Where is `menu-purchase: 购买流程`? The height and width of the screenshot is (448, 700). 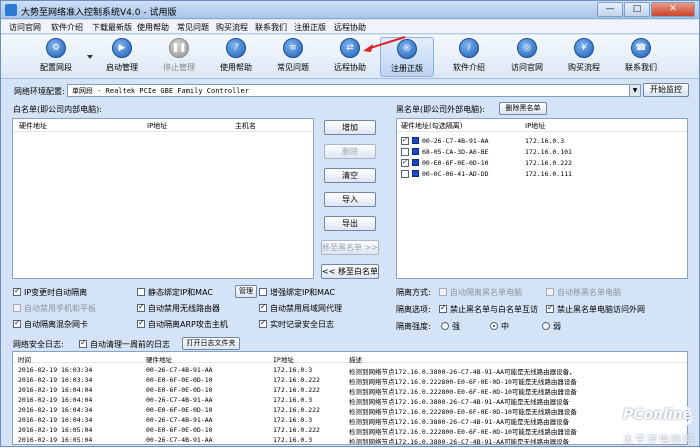
menu-purchase: 购买流程 is located at coordinates (232, 27).